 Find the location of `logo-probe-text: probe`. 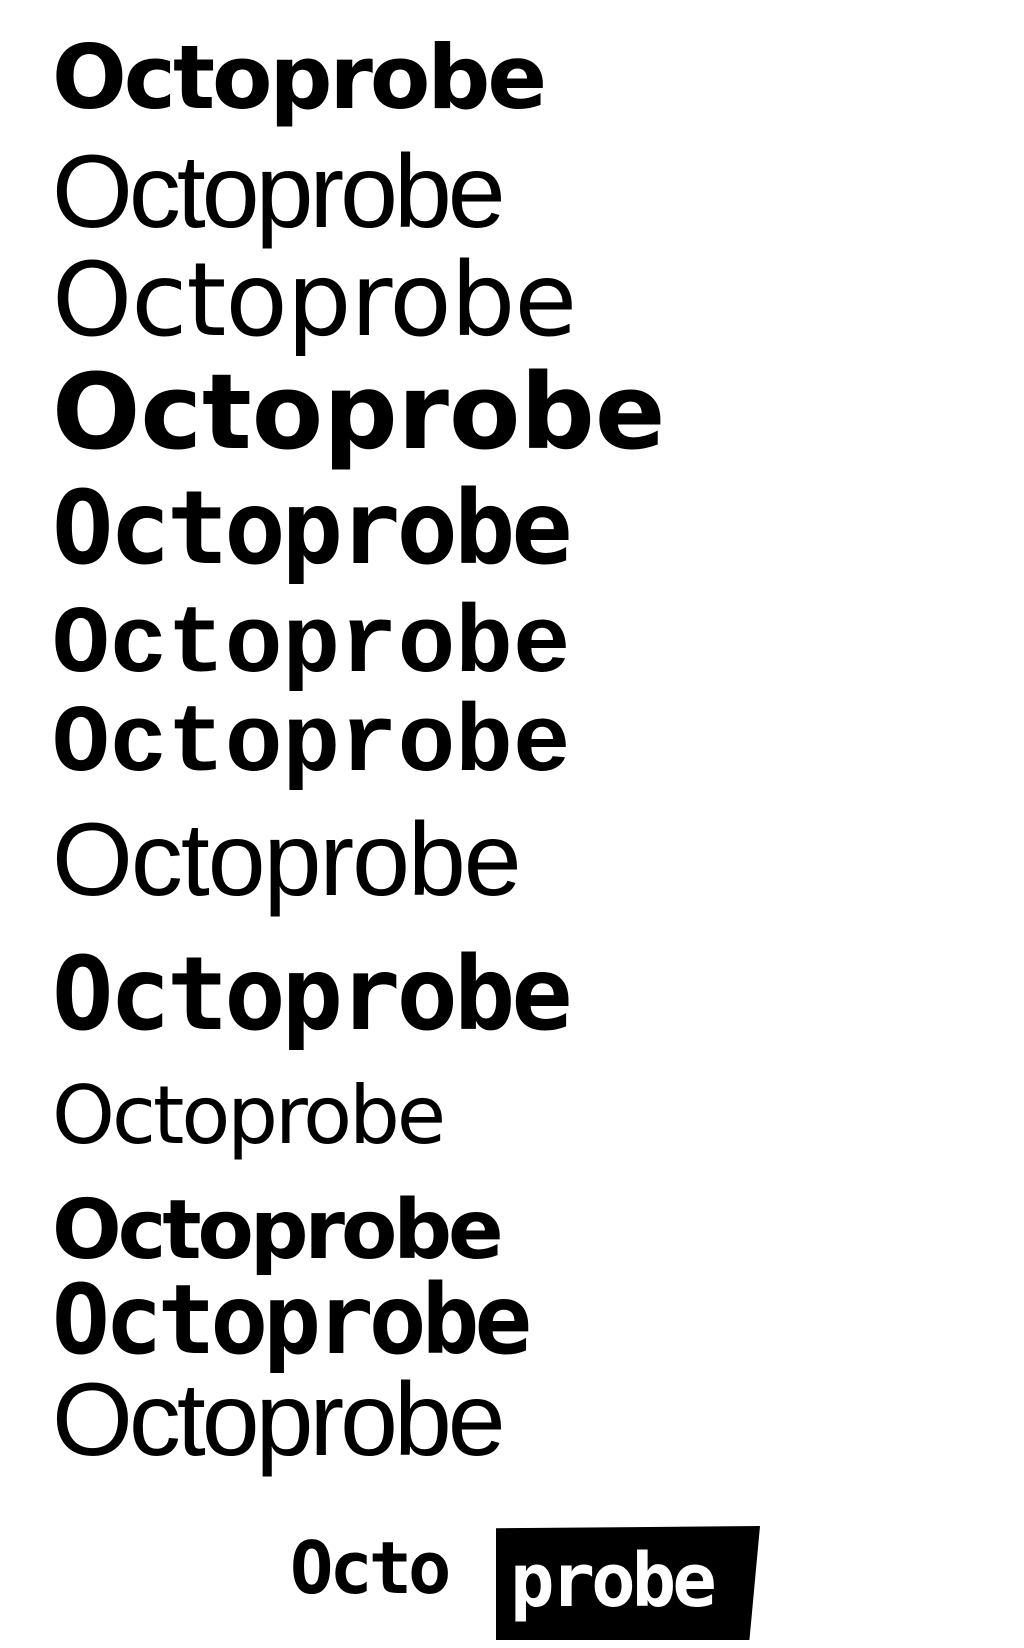

logo-probe-text: probe is located at coordinates (613, 1581).